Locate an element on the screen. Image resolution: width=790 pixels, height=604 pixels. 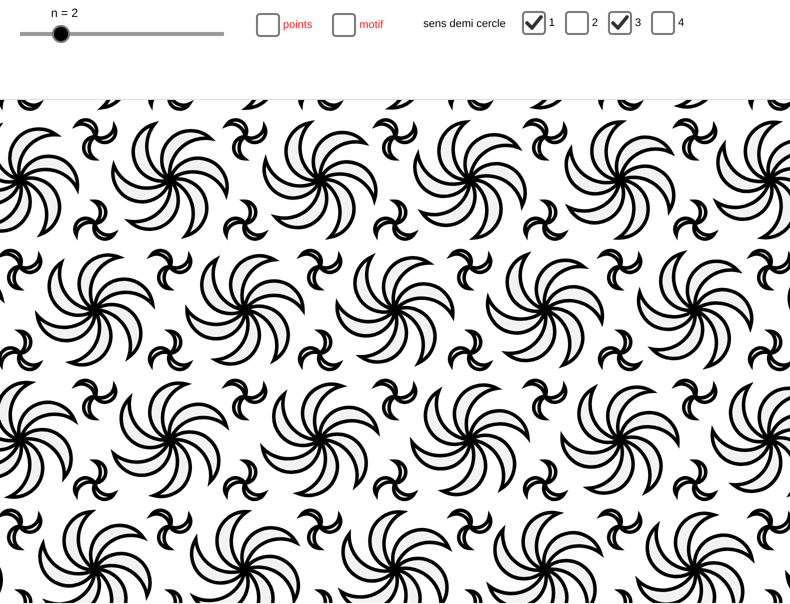
checkbox-label: 2 is located at coordinates (595, 23).